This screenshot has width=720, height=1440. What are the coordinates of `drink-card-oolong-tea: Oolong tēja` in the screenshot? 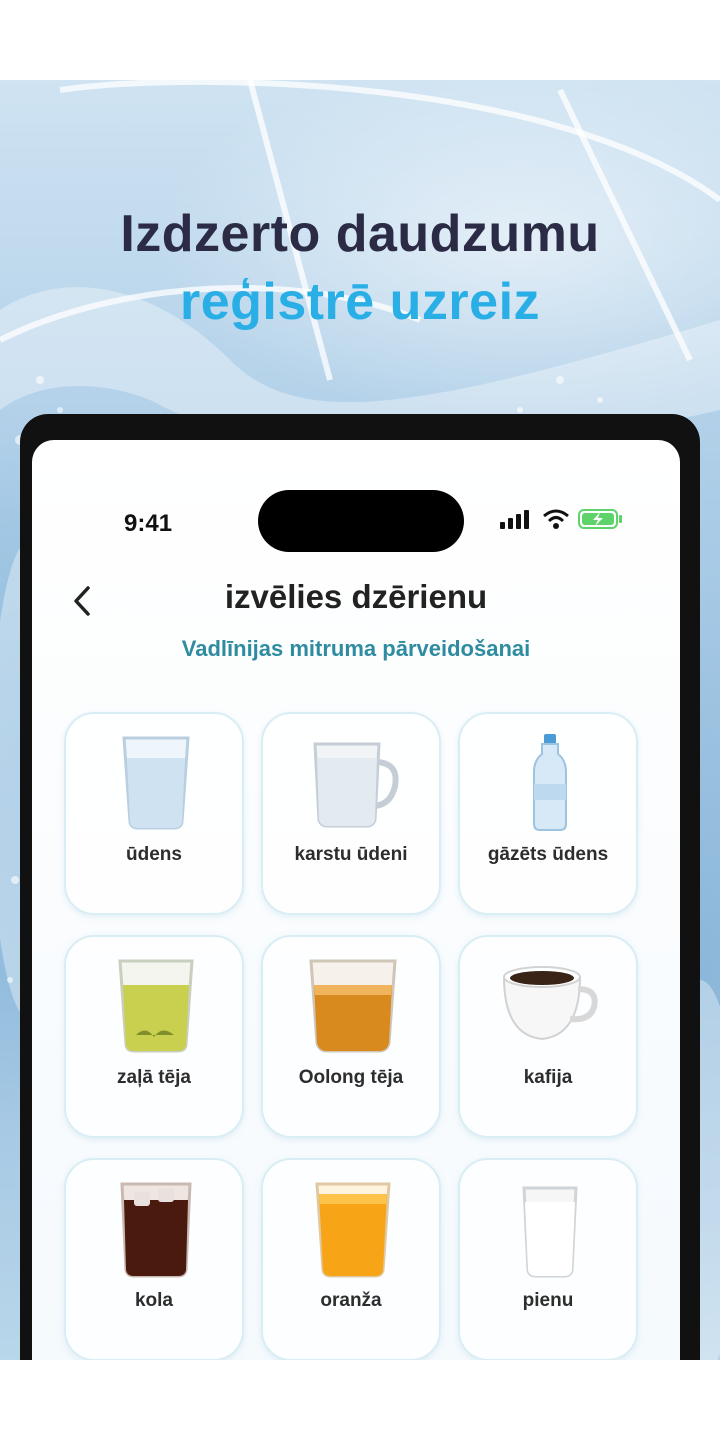 It's located at (351, 1036).